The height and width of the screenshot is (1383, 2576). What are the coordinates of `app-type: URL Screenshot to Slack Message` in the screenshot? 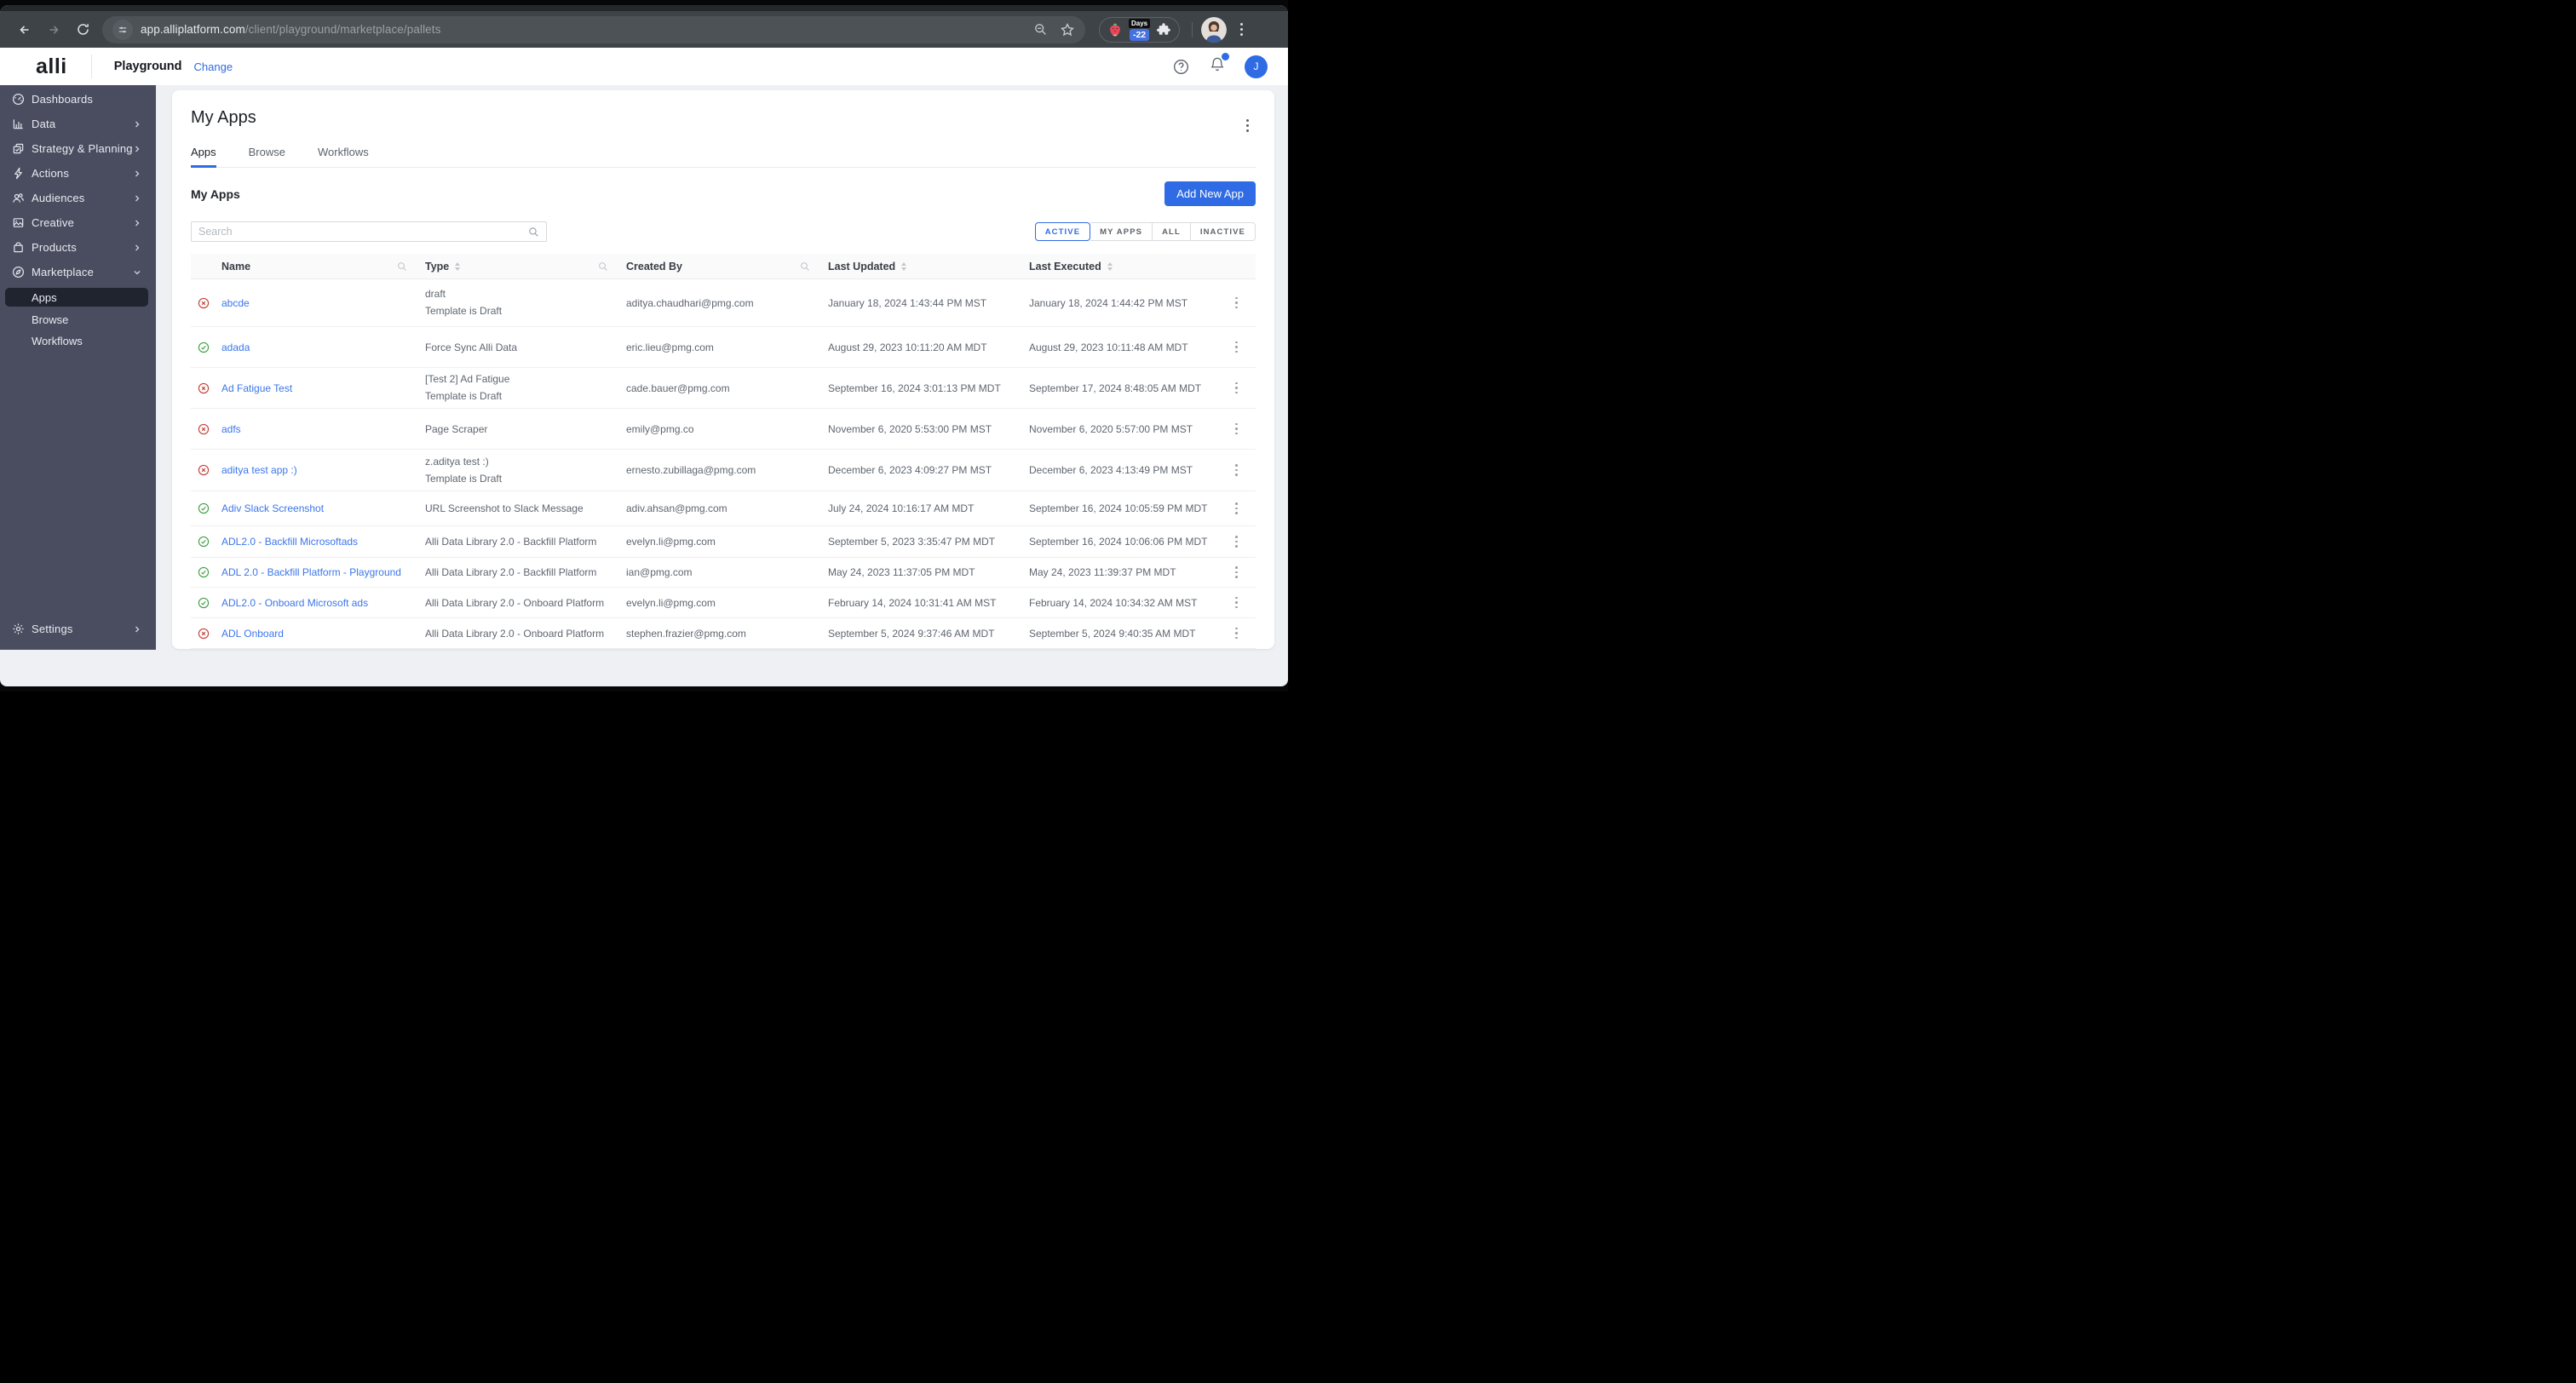 It's located at (504, 508).